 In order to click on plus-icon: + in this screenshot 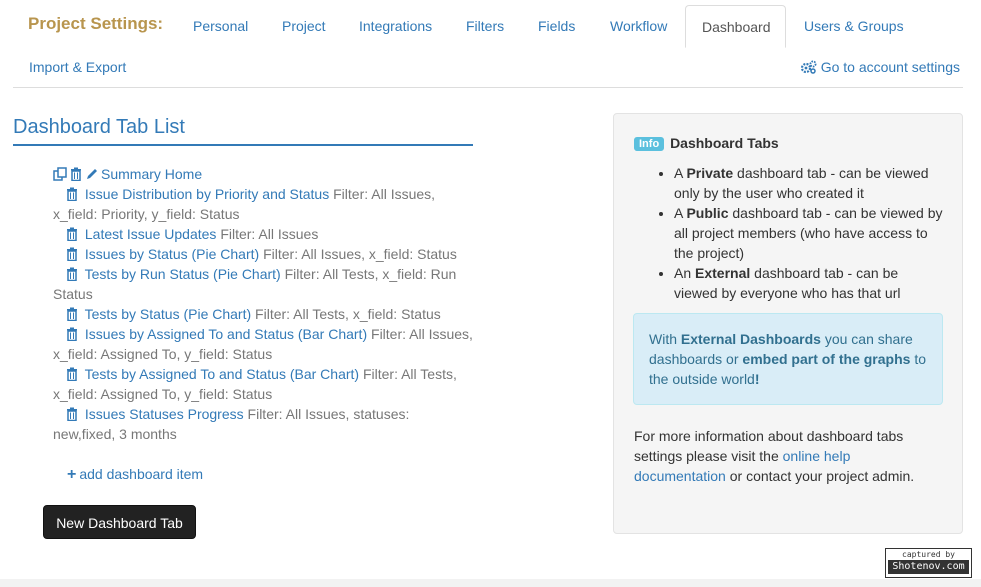, I will do `click(72, 474)`.